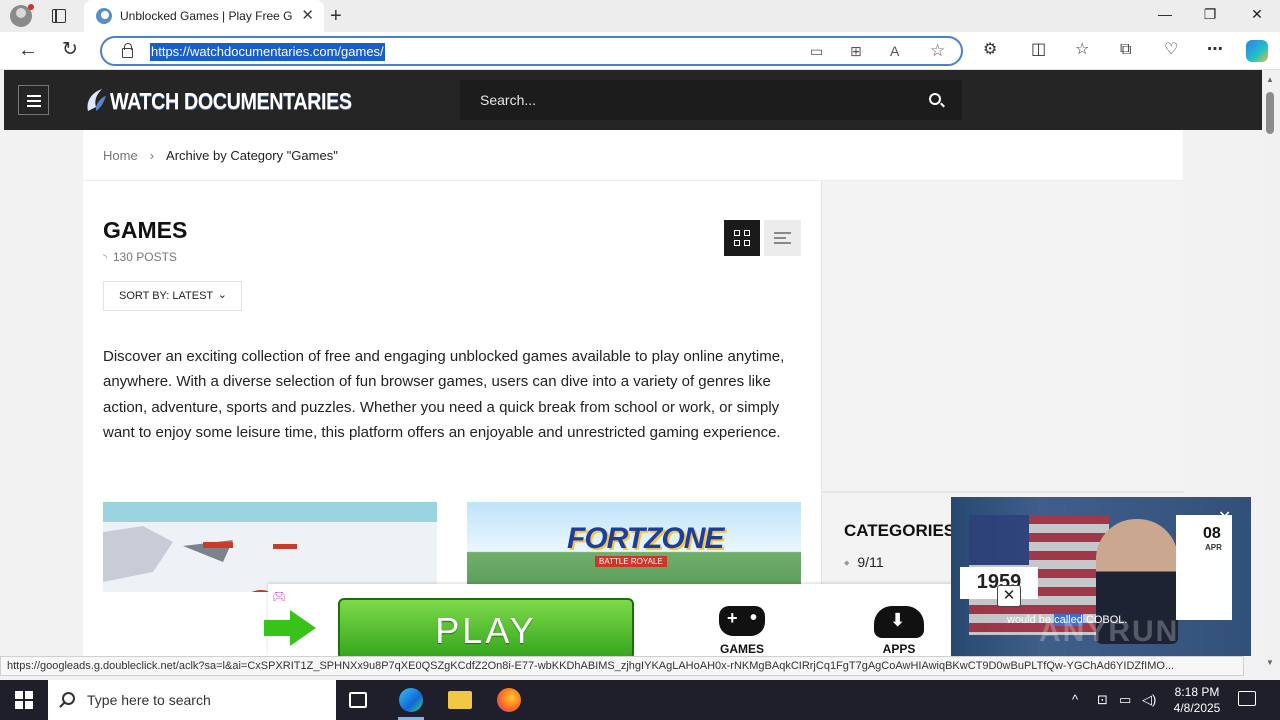  Describe the element at coordinates (1215, 50) in the screenshot. I see `settings-more-icon: ⋯` at that location.